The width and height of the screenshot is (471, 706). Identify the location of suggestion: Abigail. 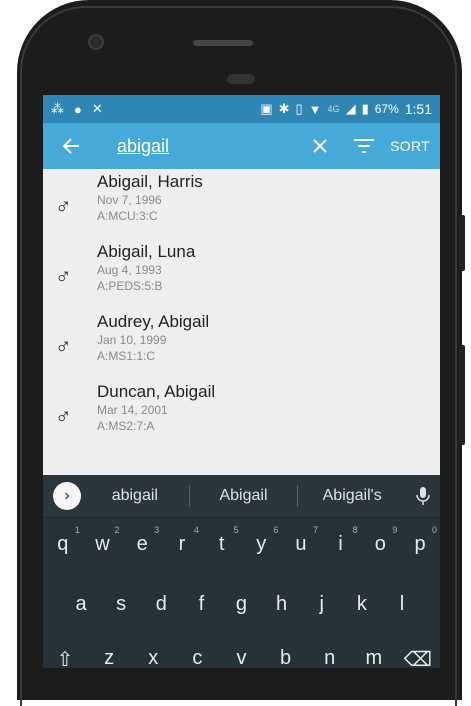
(244, 496).